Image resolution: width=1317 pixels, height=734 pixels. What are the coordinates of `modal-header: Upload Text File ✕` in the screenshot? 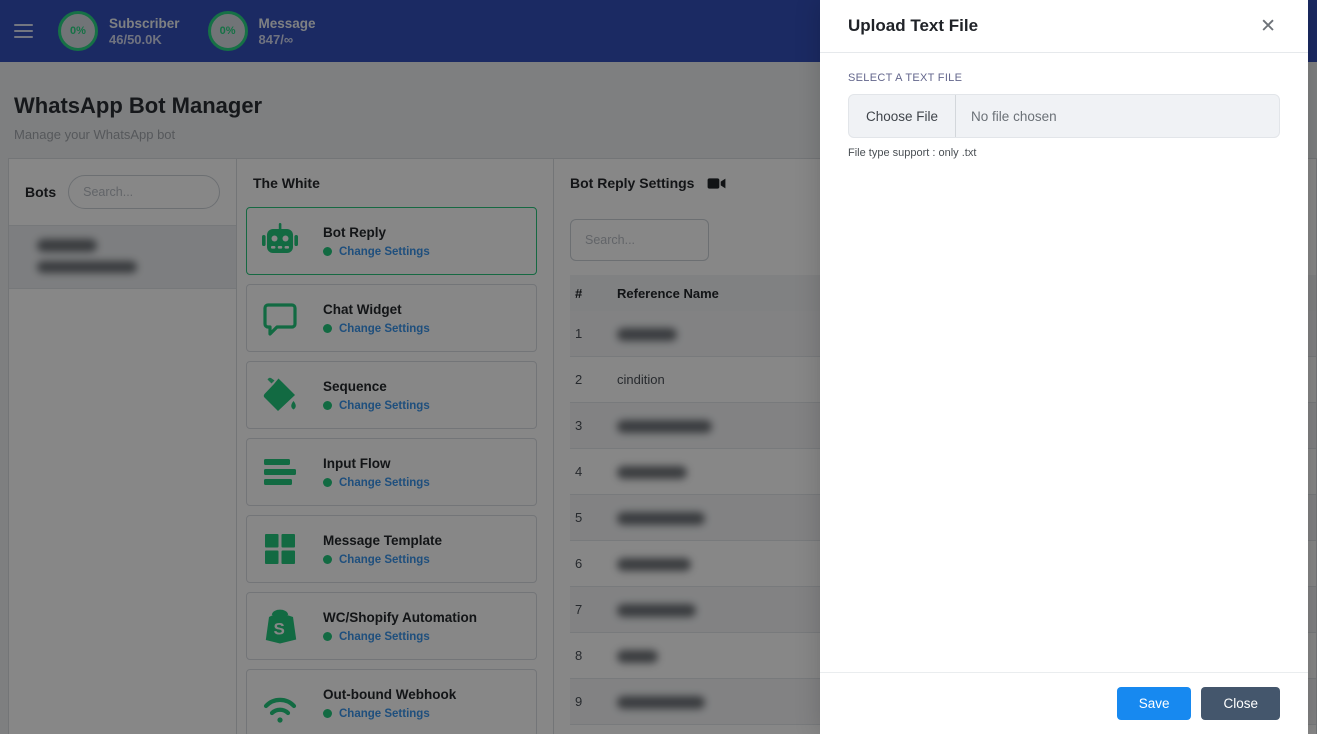 It's located at (1064, 26).